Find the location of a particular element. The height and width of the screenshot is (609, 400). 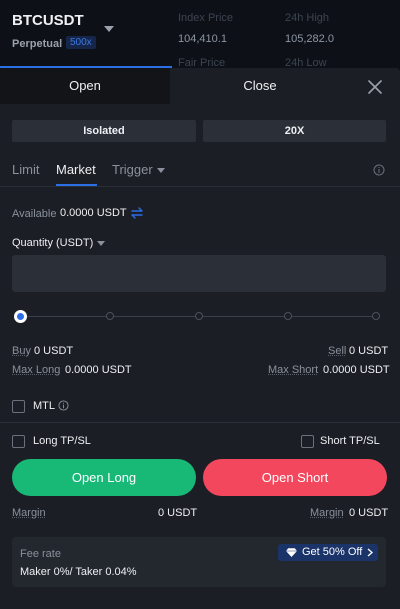

tab-close: Close is located at coordinates (260, 86).